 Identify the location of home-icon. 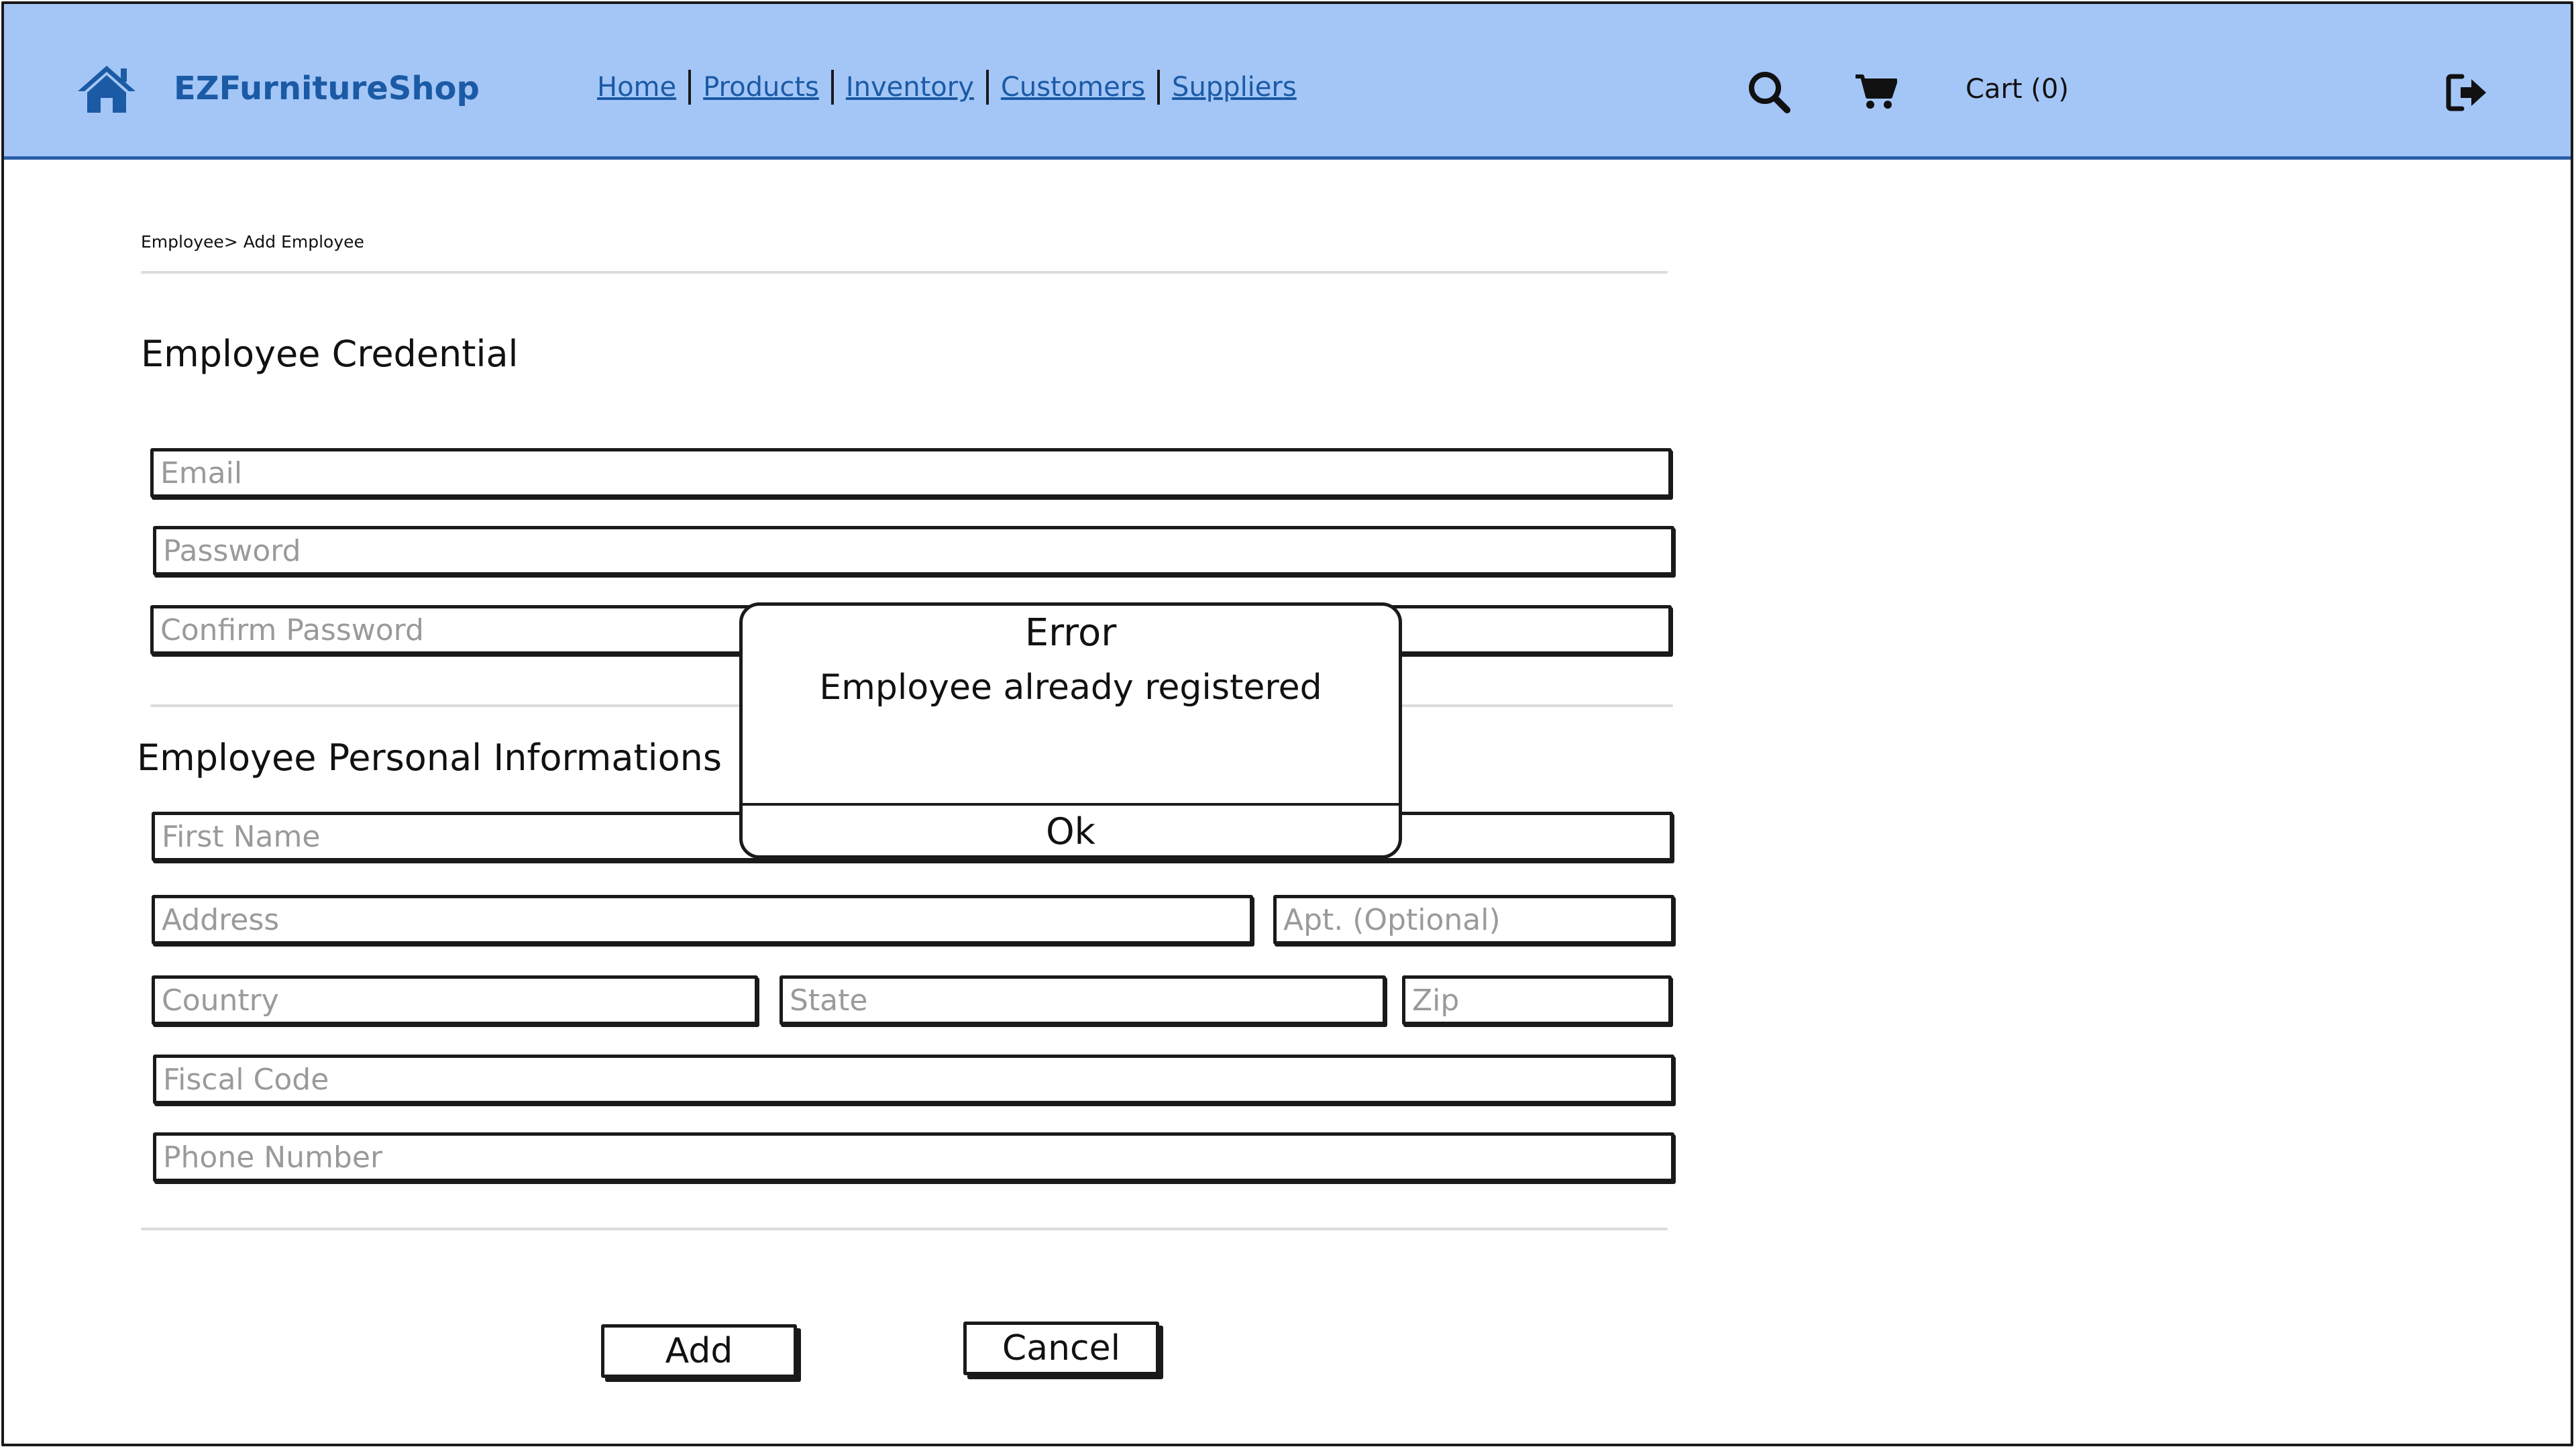
(106, 88).